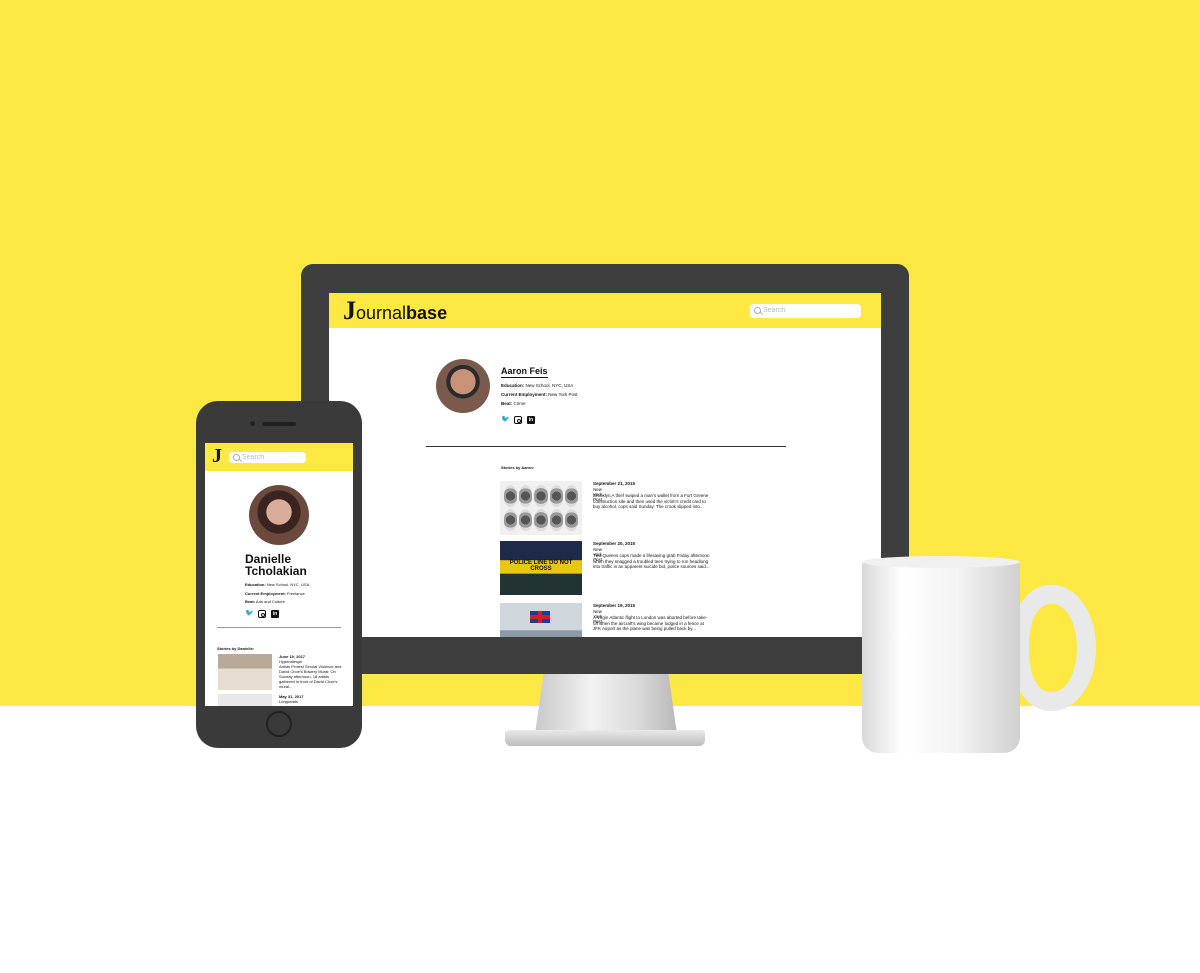  What do you see at coordinates (941, 657) in the screenshot?
I see `coffee-mug` at bounding box center [941, 657].